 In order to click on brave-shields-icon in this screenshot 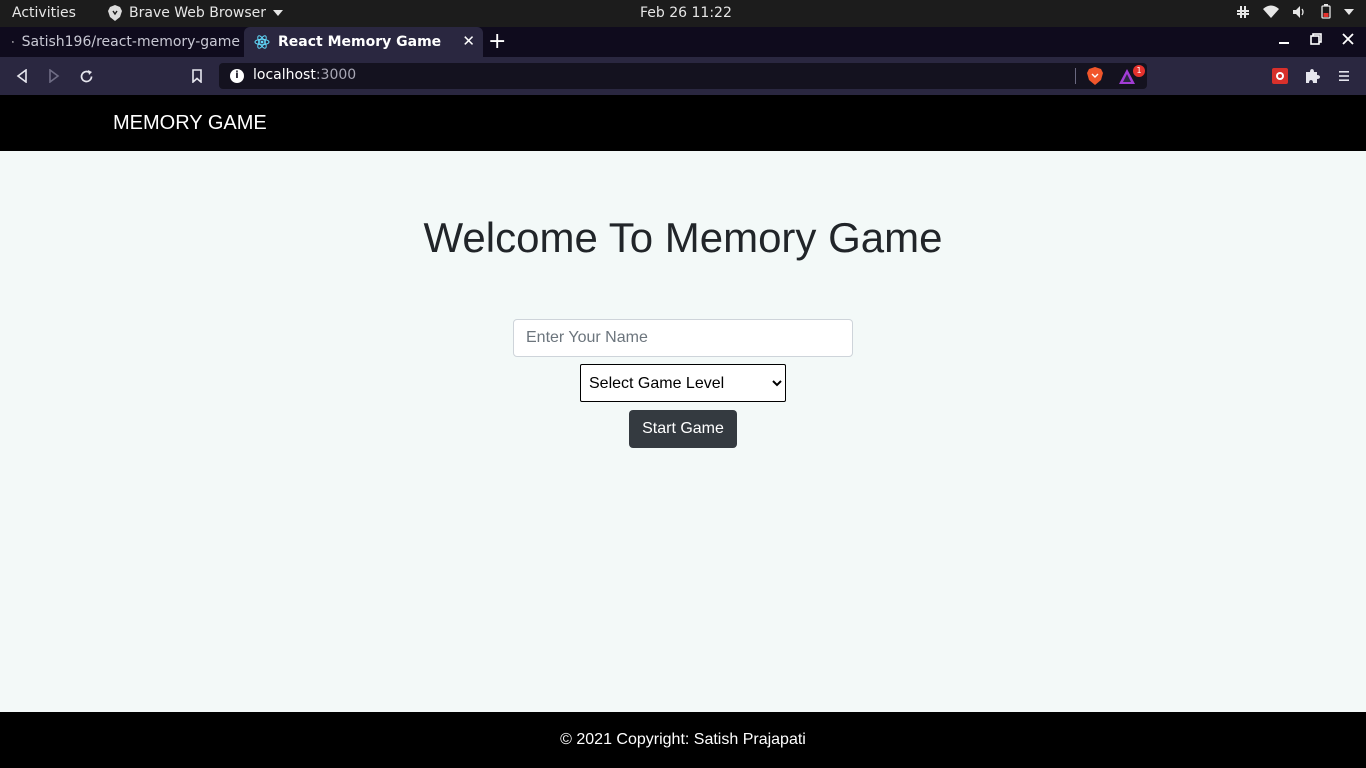, I will do `click(1095, 76)`.